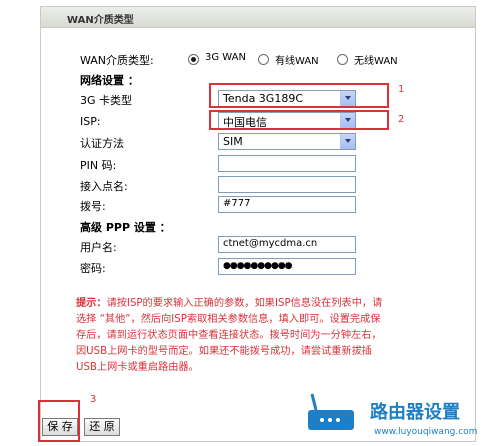 The height and width of the screenshot is (446, 500). What do you see at coordinates (347, 141) in the screenshot?
I see `chevron-down-icon` at bounding box center [347, 141].